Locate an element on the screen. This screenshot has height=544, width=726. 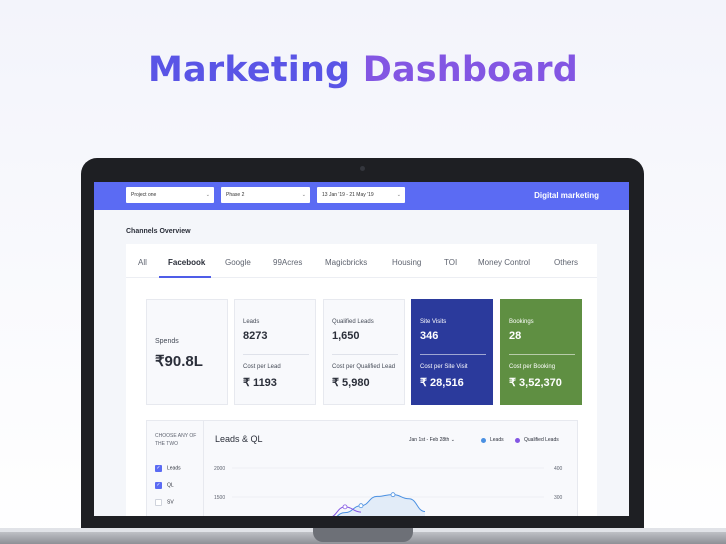
y-tick-label-right: 400 is located at coordinates (558, 469).